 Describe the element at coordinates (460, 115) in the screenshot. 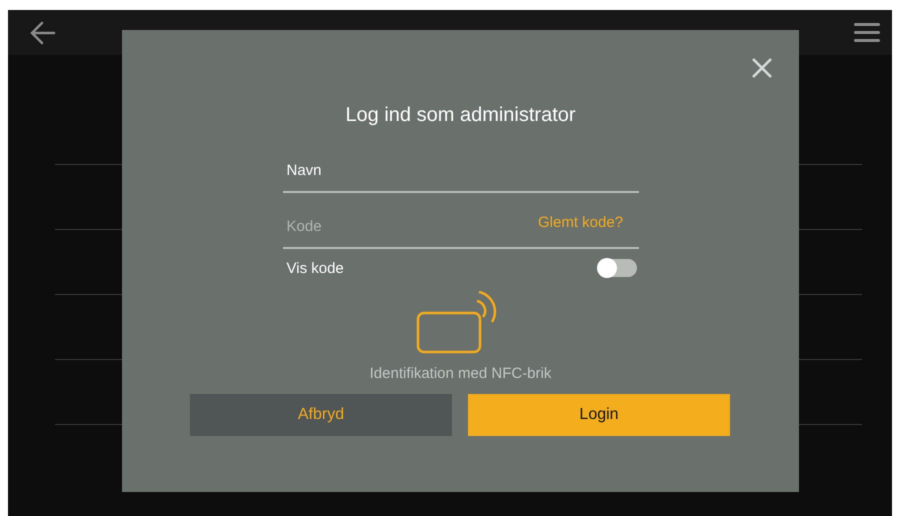

I see `dialog-title: Log ind som administrator` at that location.